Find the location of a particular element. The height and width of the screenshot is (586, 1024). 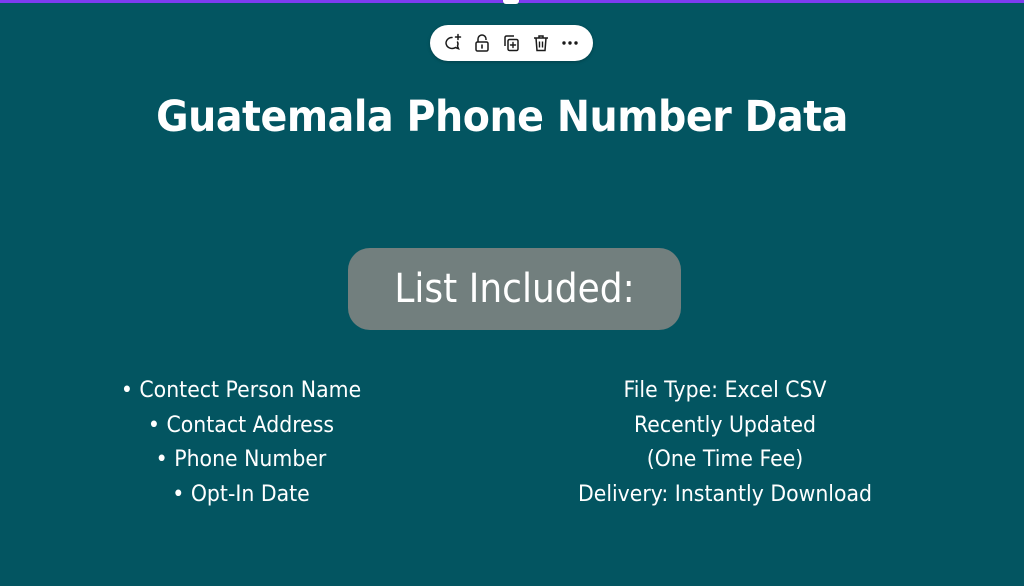

element-toolbar is located at coordinates (511, 43).